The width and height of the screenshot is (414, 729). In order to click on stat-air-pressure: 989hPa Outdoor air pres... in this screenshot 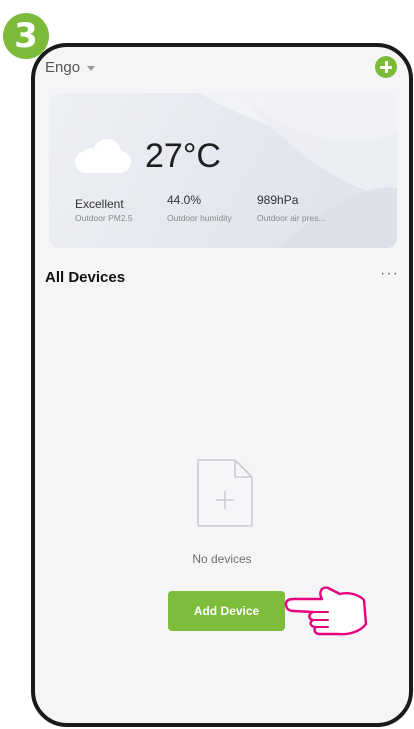, I will do `click(291, 208)`.